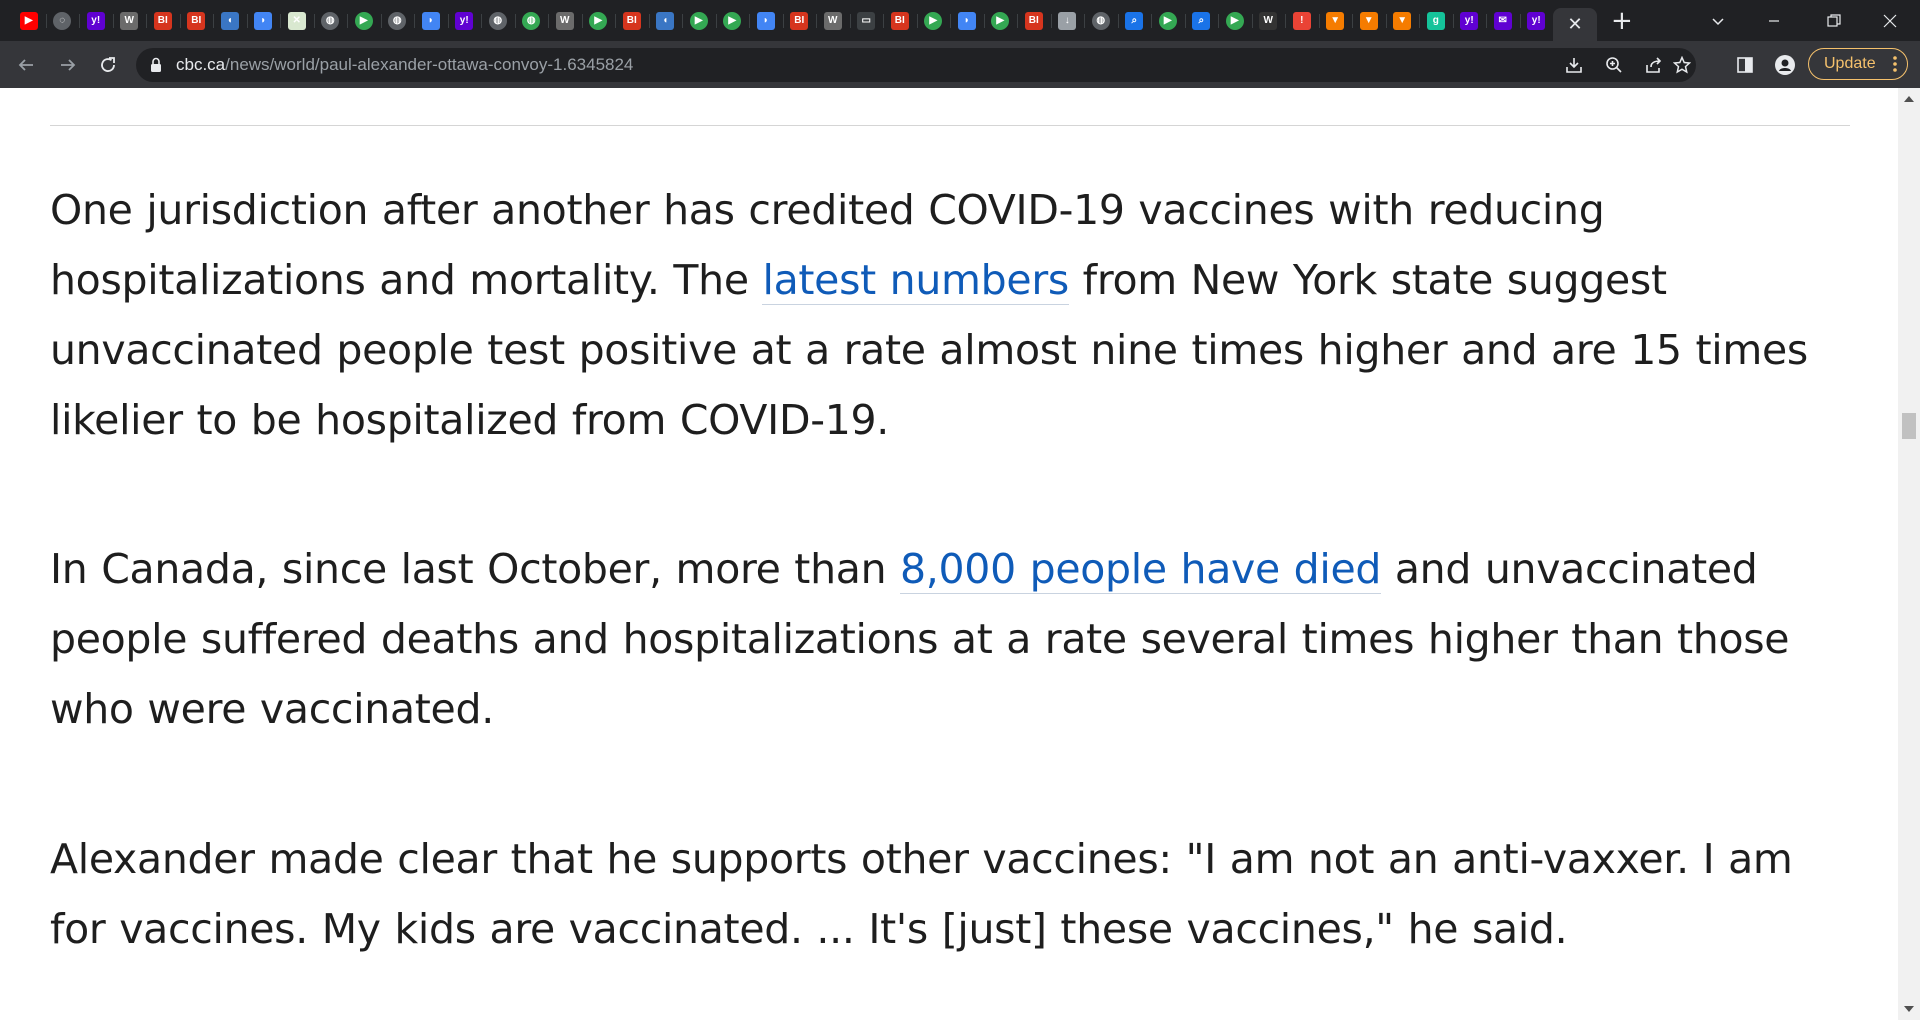  I want to click on browser-tab: ✉, so click(1503, 21).